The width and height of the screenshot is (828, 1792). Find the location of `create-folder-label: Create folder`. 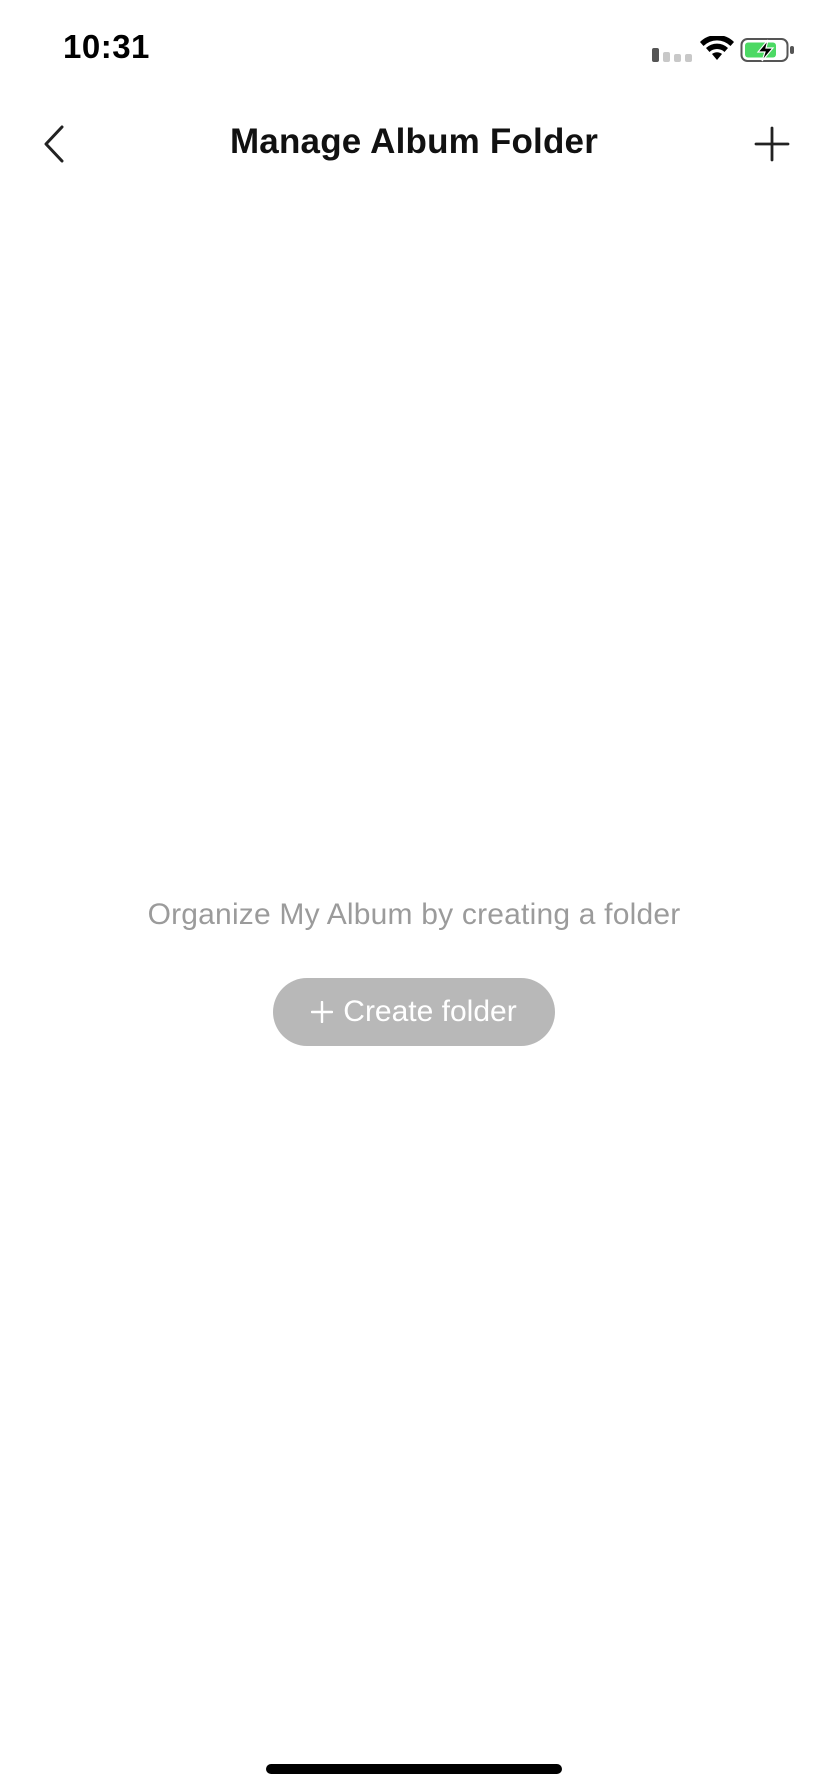

create-folder-label: Create folder is located at coordinates (430, 1011).